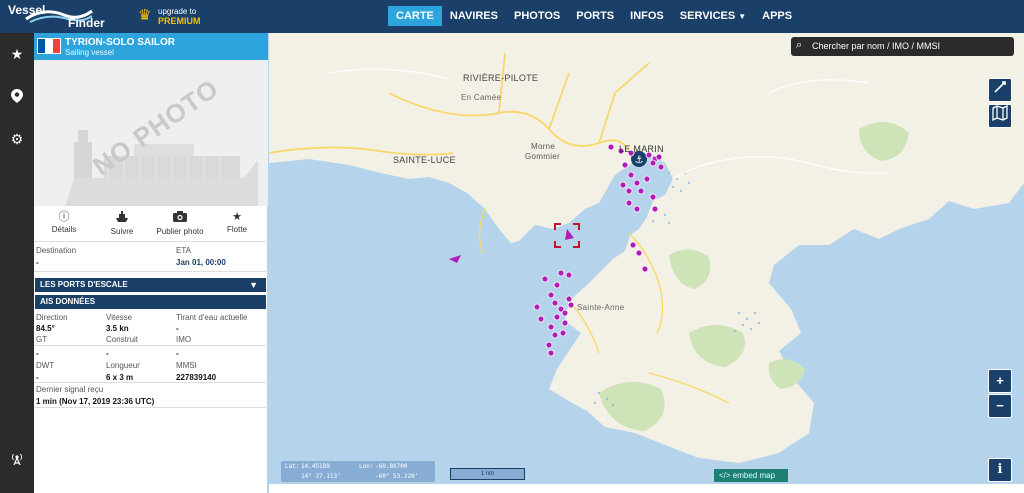 Image resolution: width=1024 pixels, height=493 pixels. Describe the element at coordinates (315, 466) in the screenshot. I see `lat-value: 14.45189` at that location.